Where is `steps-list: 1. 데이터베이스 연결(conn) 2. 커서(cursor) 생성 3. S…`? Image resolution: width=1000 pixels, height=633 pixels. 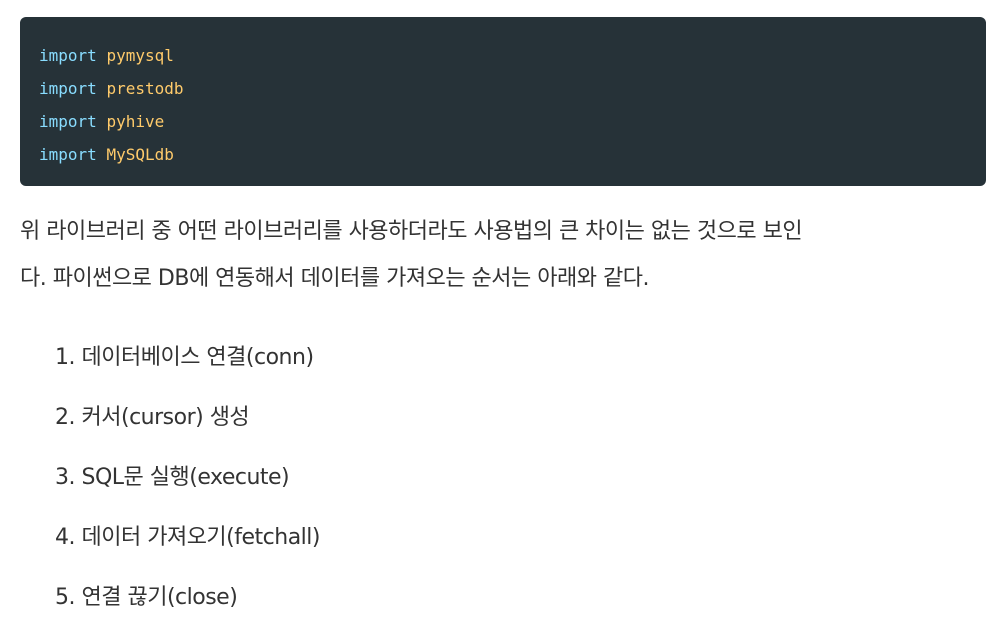 steps-list: 1. 데이터베이스 연결(conn) 2. 커서(cursor) 생성 3. S… is located at coordinates (187, 480).